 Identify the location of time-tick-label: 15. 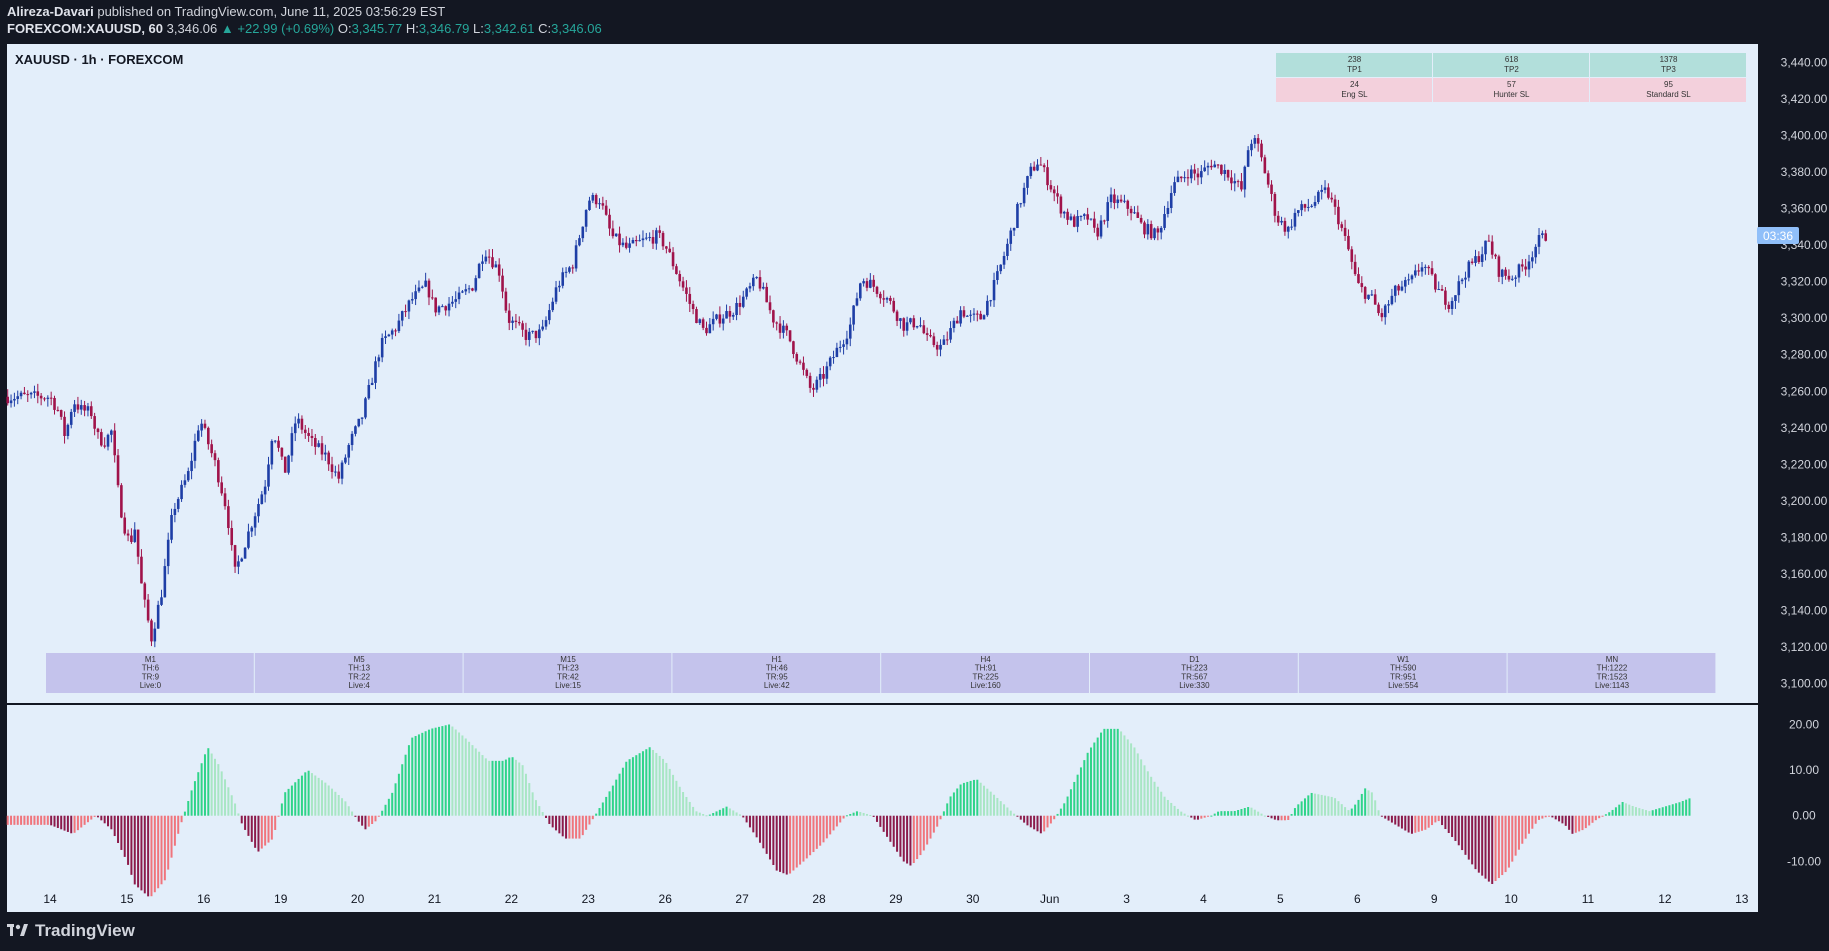
(127, 899).